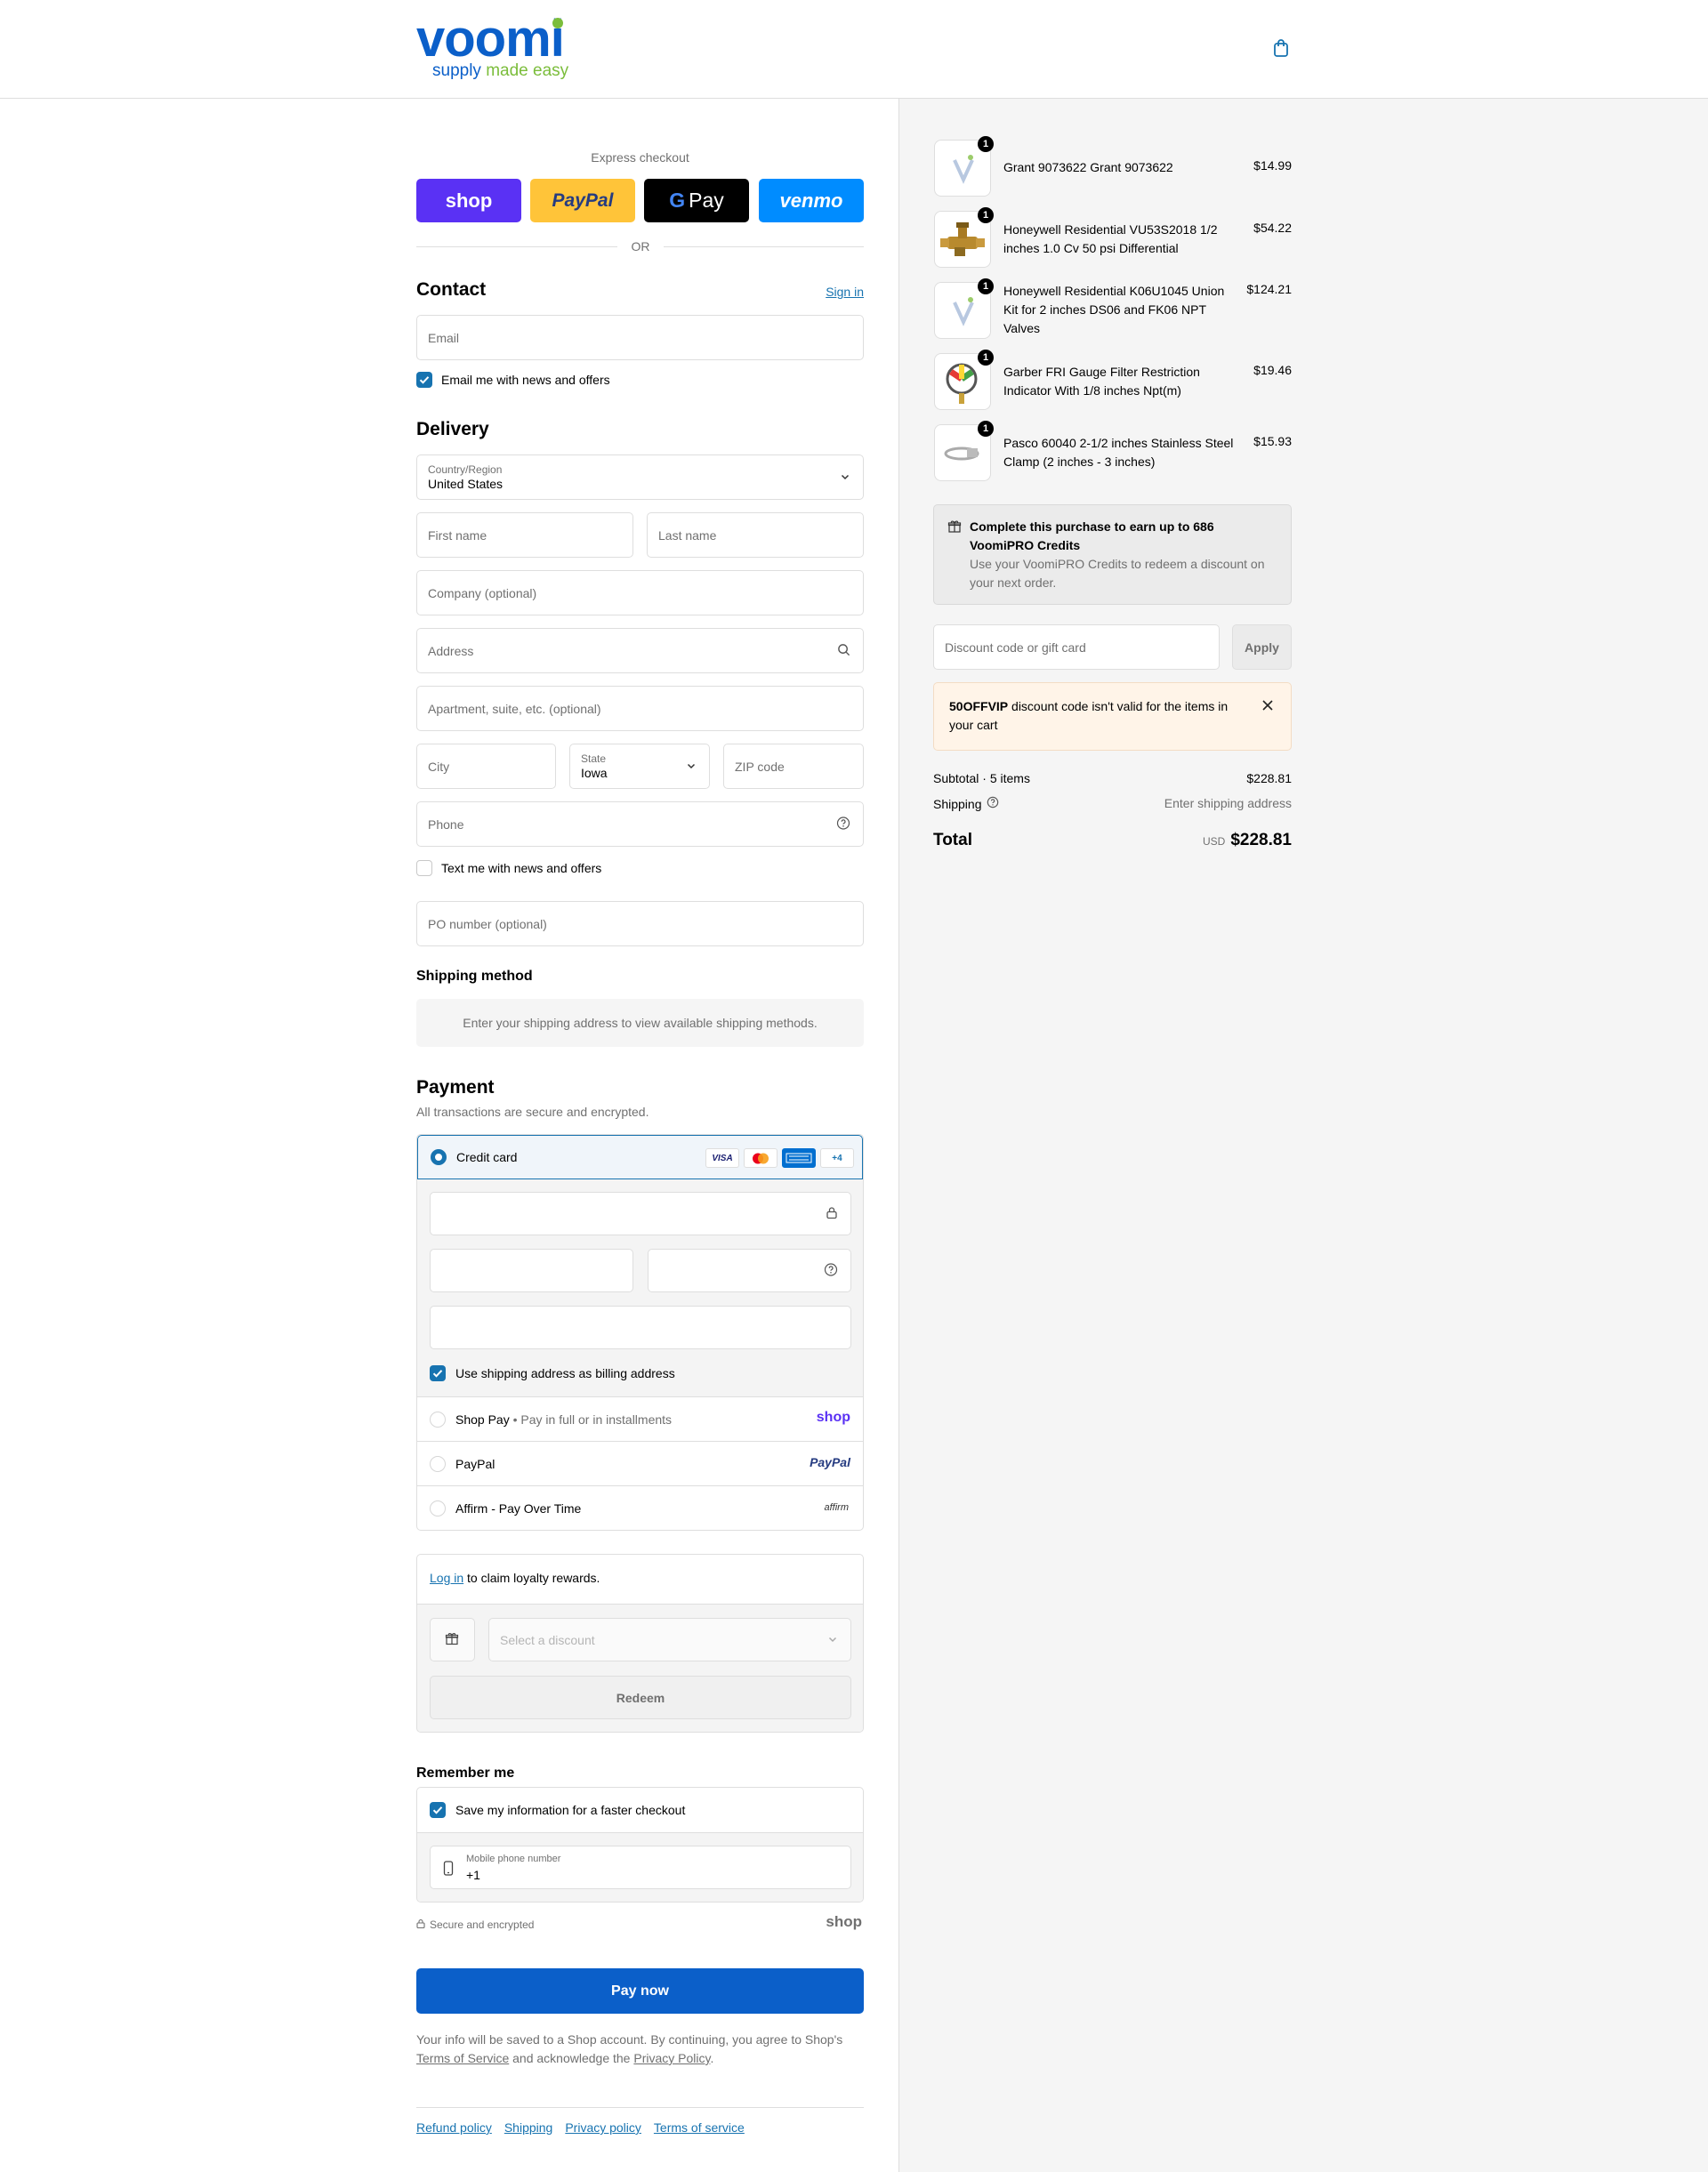 The height and width of the screenshot is (2172, 1708). I want to click on footer-privacy-policy-link: Privacy policy, so click(603, 2127).